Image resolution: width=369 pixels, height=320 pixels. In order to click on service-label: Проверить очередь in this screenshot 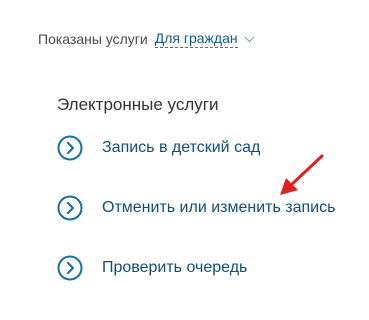, I will do `click(174, 268)`.